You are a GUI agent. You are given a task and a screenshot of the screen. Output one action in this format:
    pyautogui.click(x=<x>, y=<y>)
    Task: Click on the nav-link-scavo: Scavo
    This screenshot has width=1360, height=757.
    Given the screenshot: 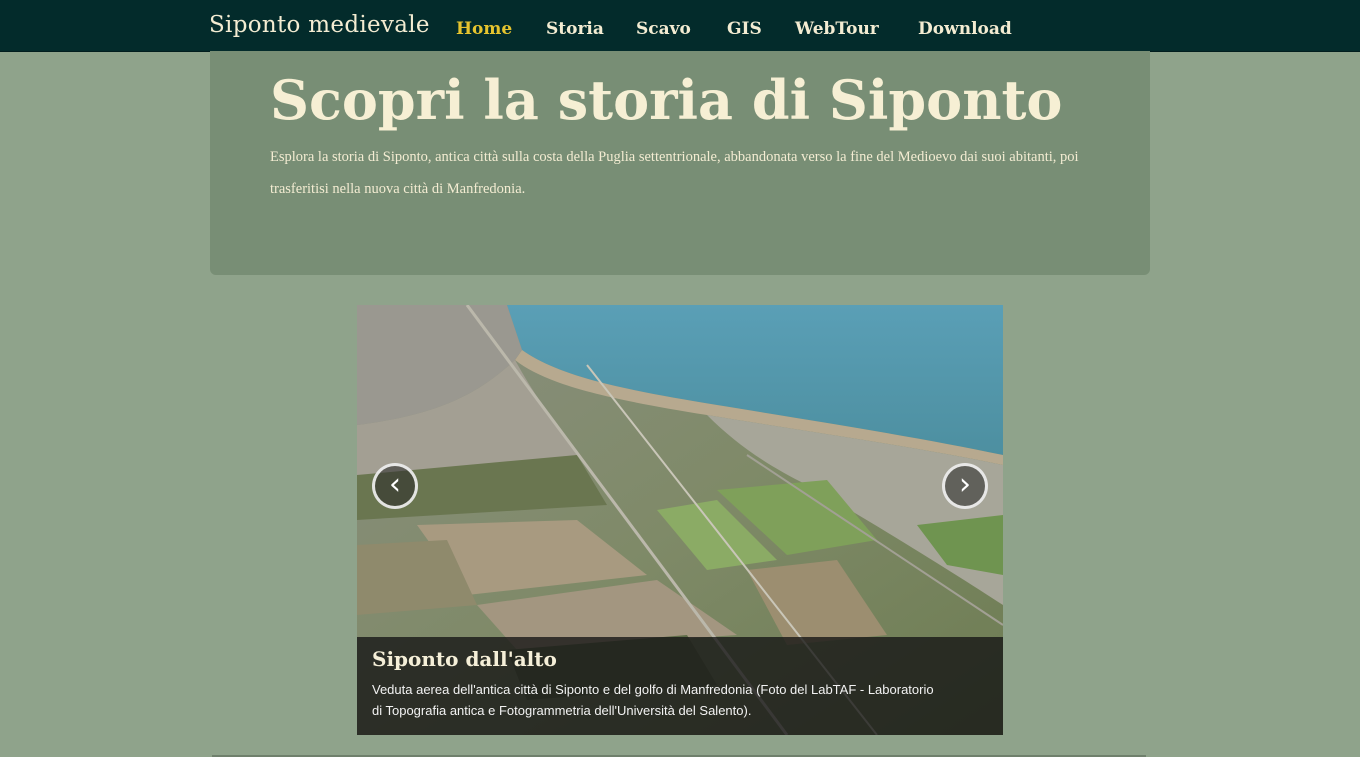 What is the action you would take?
    pyautogui.click(x=663, y=29)
    